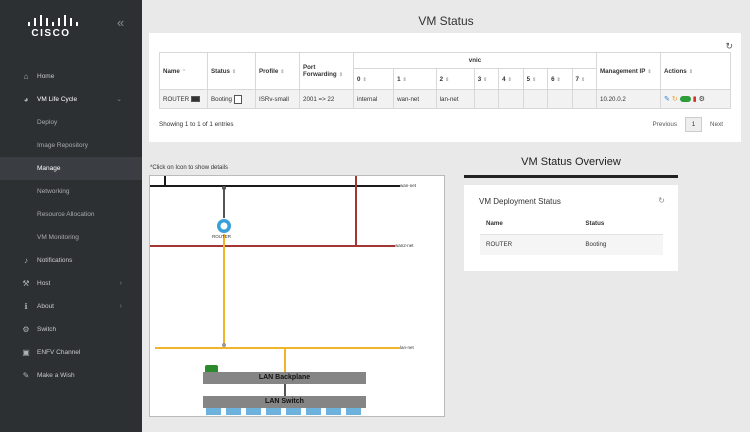  Describe the element at coordinates (196, 98) in the screenshot. I see `console-icon` at that location.